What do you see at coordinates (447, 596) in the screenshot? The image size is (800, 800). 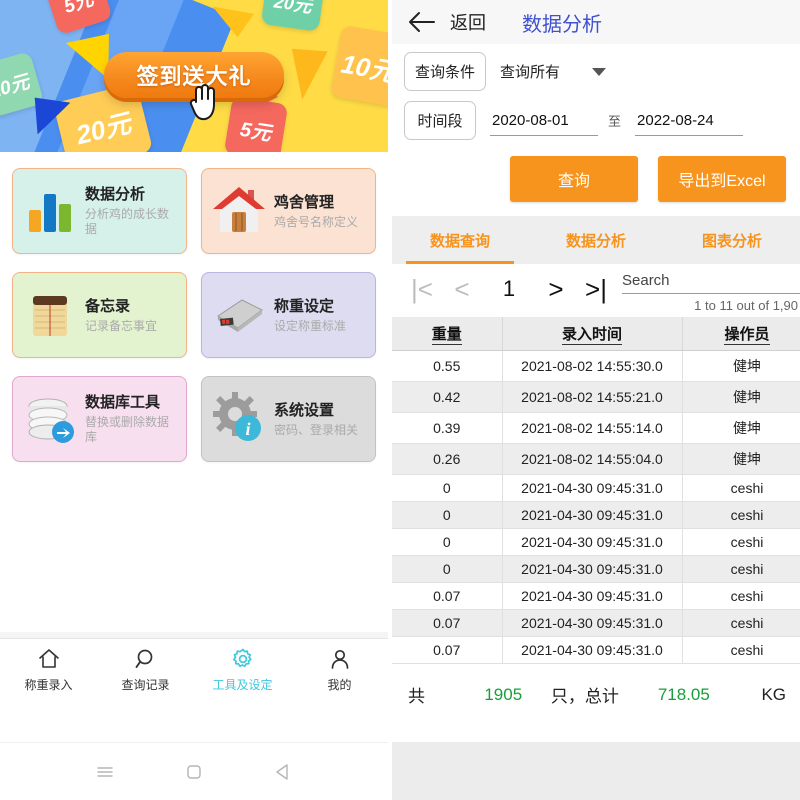 I see `cell-weight: 0.07` at bounding box center [447, 596].